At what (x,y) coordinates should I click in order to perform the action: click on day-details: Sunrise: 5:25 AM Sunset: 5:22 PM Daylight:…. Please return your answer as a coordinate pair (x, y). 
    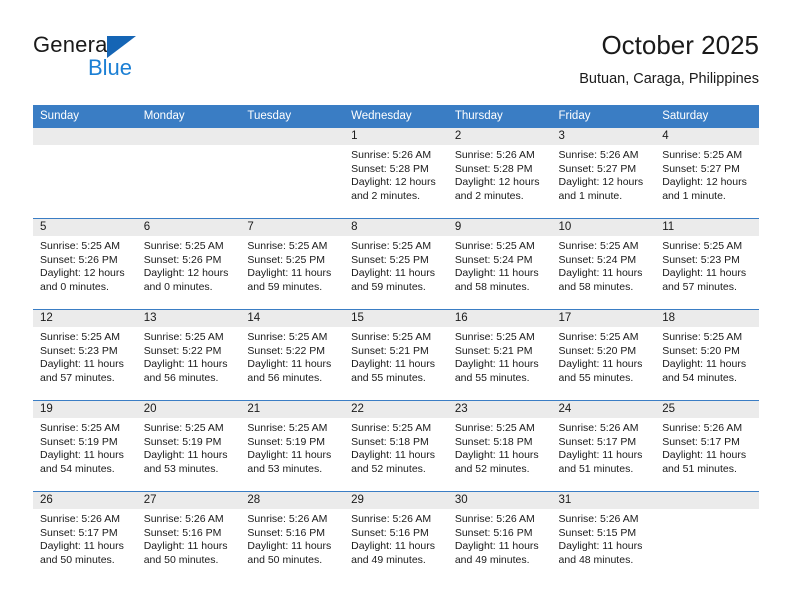
    Looking at the image, I should click on (189, 356).